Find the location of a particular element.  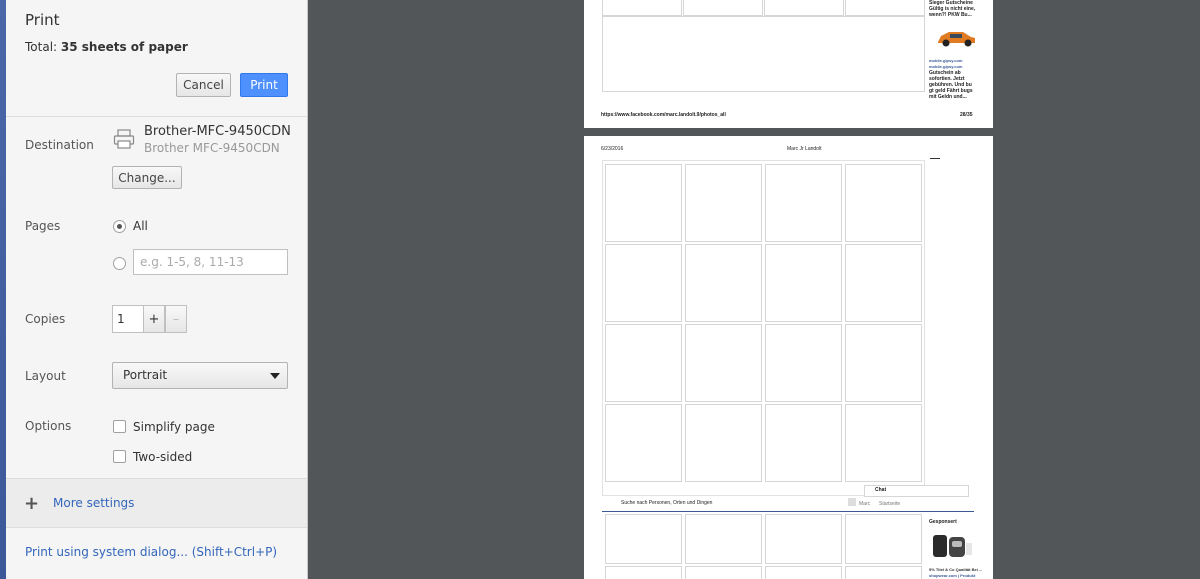

product-ad-image is located at coordinates (951, 546).